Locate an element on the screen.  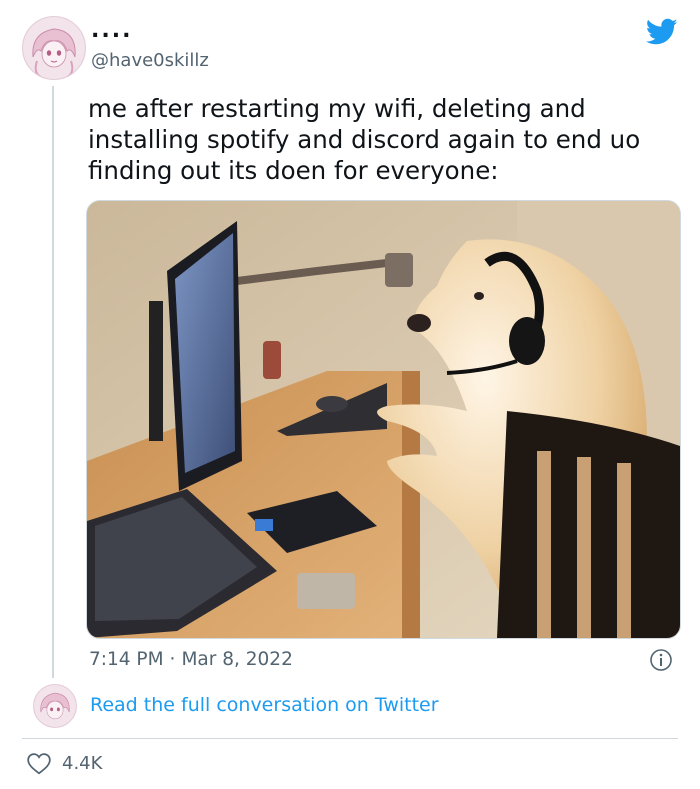
author-handle: @have0skillz is located at coordinates (150, 60).